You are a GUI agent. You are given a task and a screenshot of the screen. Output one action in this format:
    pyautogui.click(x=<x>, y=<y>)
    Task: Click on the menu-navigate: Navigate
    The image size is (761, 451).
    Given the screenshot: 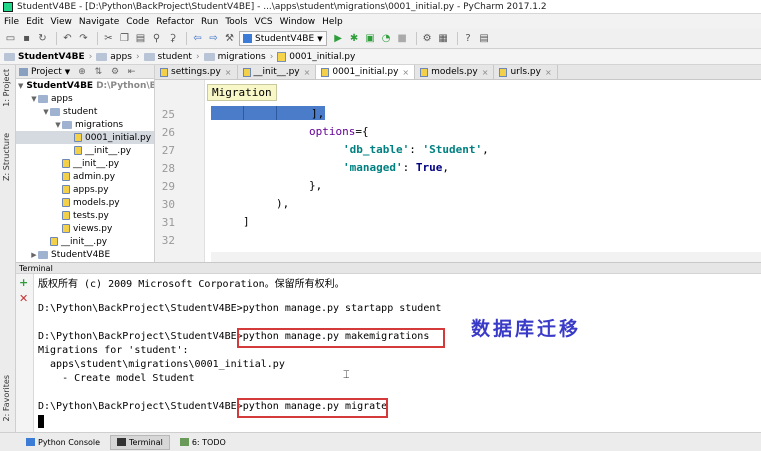 What is the action you would take?
    pyautogui.click(x=99, y=22)
    